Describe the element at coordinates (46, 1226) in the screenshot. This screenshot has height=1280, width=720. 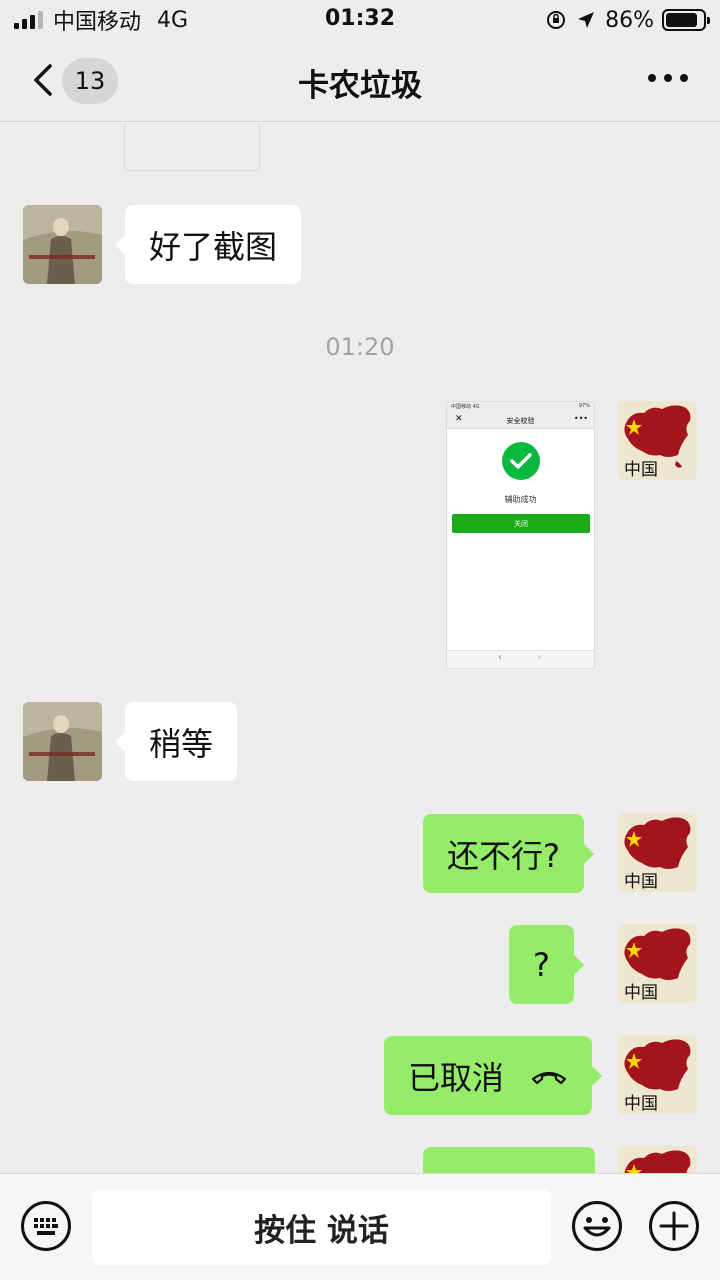
I see `keyboard-icon` at that location.